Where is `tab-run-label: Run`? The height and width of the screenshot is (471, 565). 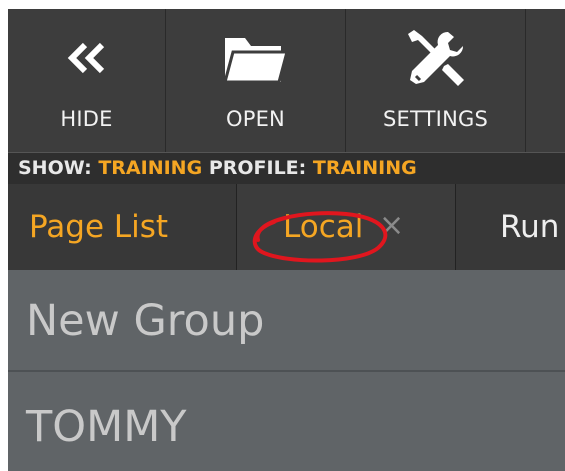
tab-run-label: Run is located at coordinates (530, 227).